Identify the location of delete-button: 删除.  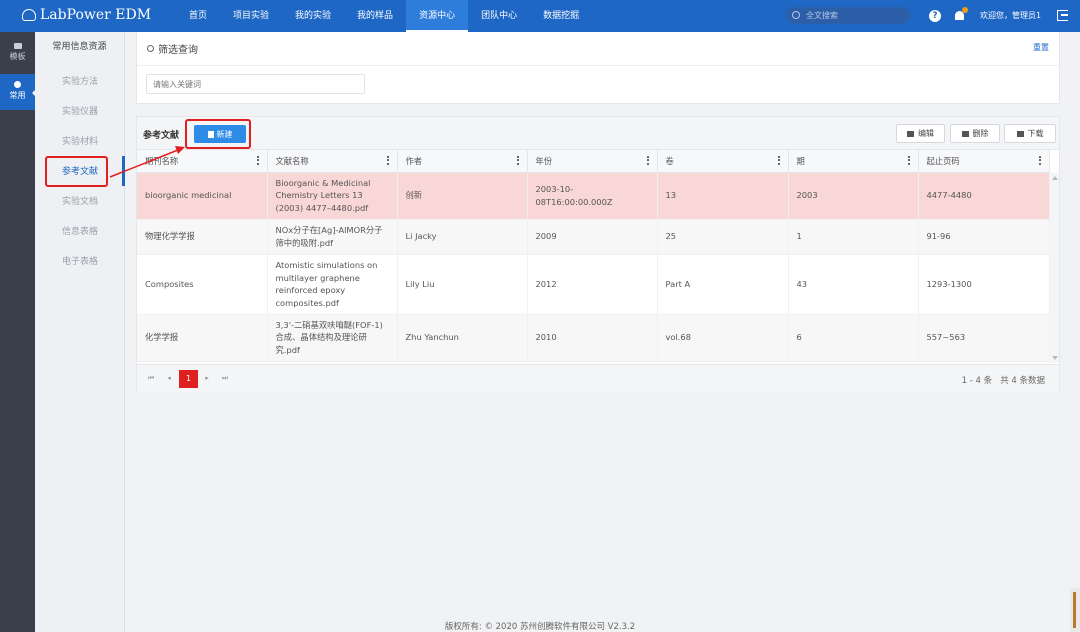
(975, 133).